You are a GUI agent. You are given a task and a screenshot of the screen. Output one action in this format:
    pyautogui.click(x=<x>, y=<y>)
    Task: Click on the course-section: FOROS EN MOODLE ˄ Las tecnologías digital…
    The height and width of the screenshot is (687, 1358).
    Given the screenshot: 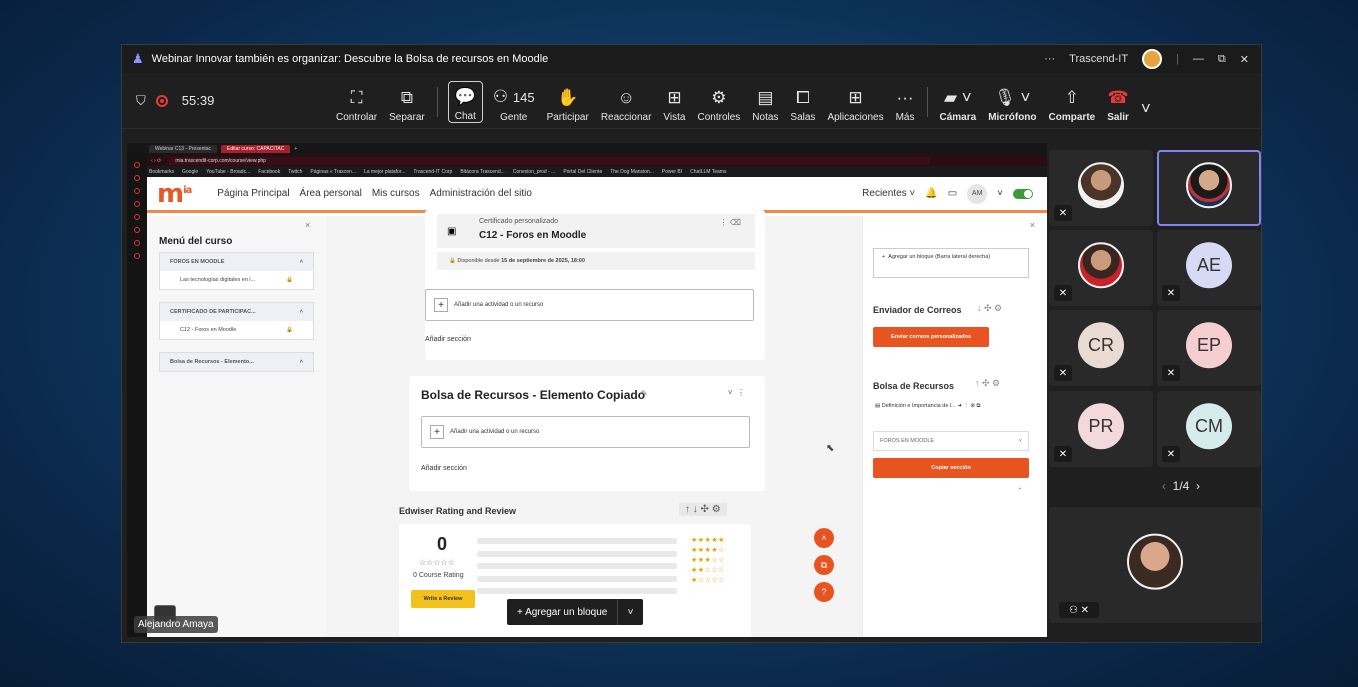 What is the action you would take?
    pyautogui.click(x=236, y=271)
    